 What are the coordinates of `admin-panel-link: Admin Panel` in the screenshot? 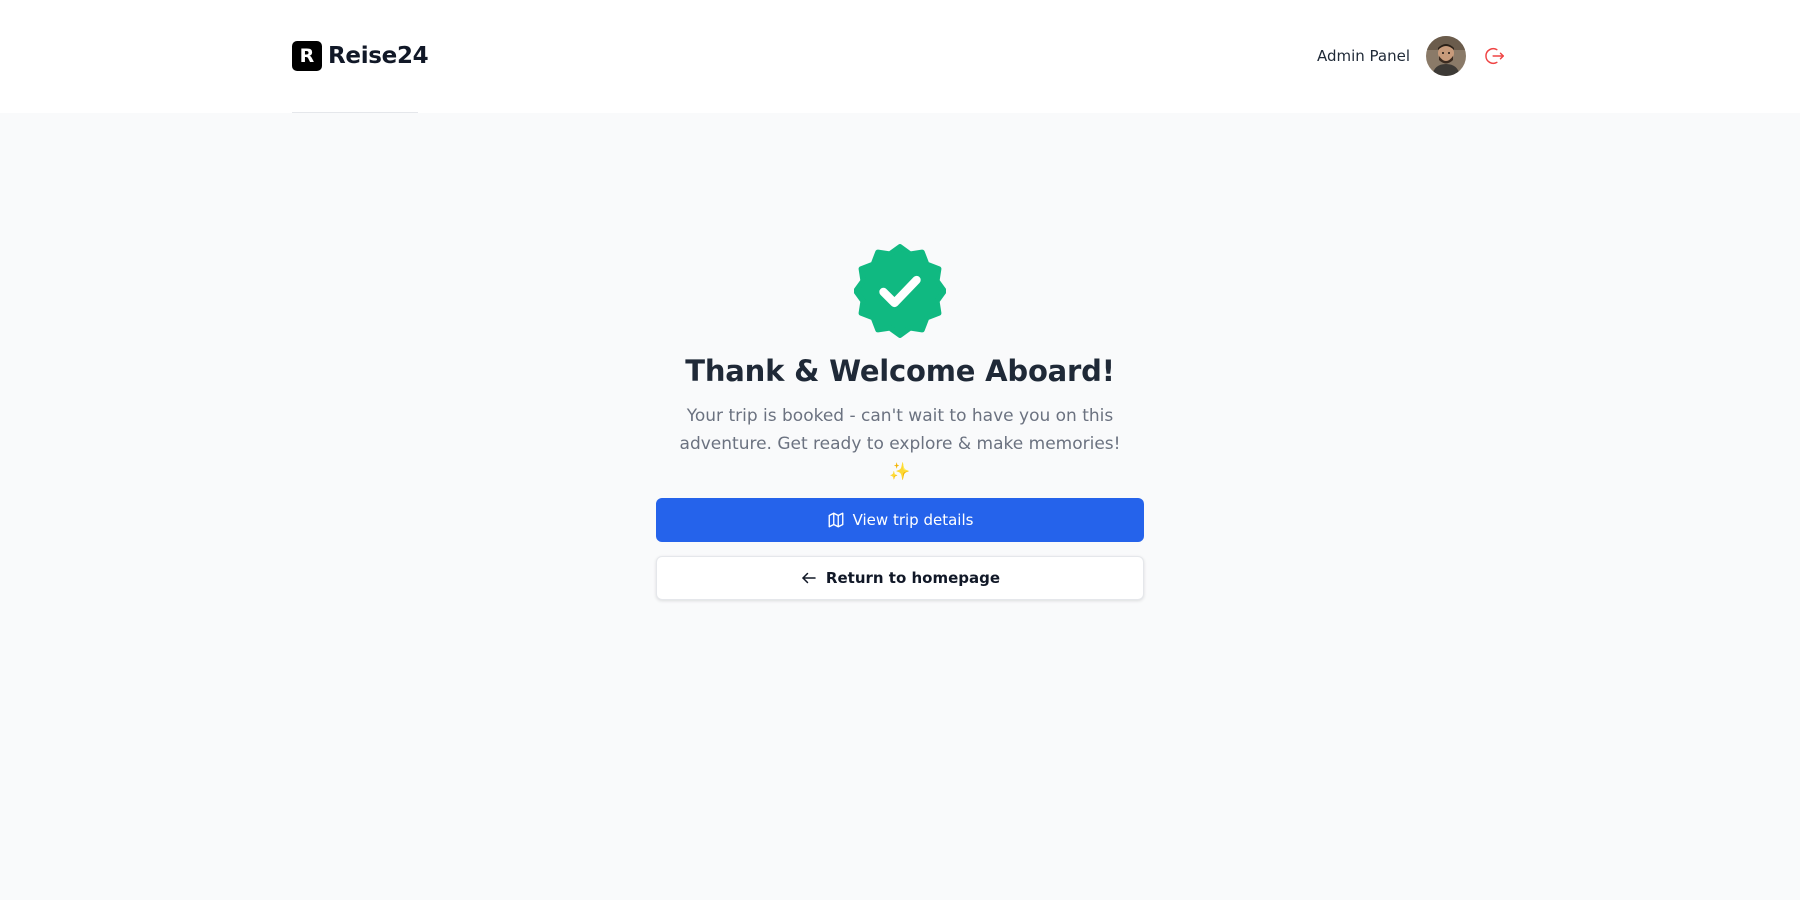 It's located at (1363, 56).